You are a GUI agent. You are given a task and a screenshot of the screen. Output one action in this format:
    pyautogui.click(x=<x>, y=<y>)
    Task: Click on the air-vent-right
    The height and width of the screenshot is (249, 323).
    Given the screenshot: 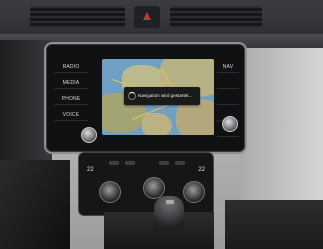 What is the action you would take?
    pyautogui.click(x=216, y=17)
    